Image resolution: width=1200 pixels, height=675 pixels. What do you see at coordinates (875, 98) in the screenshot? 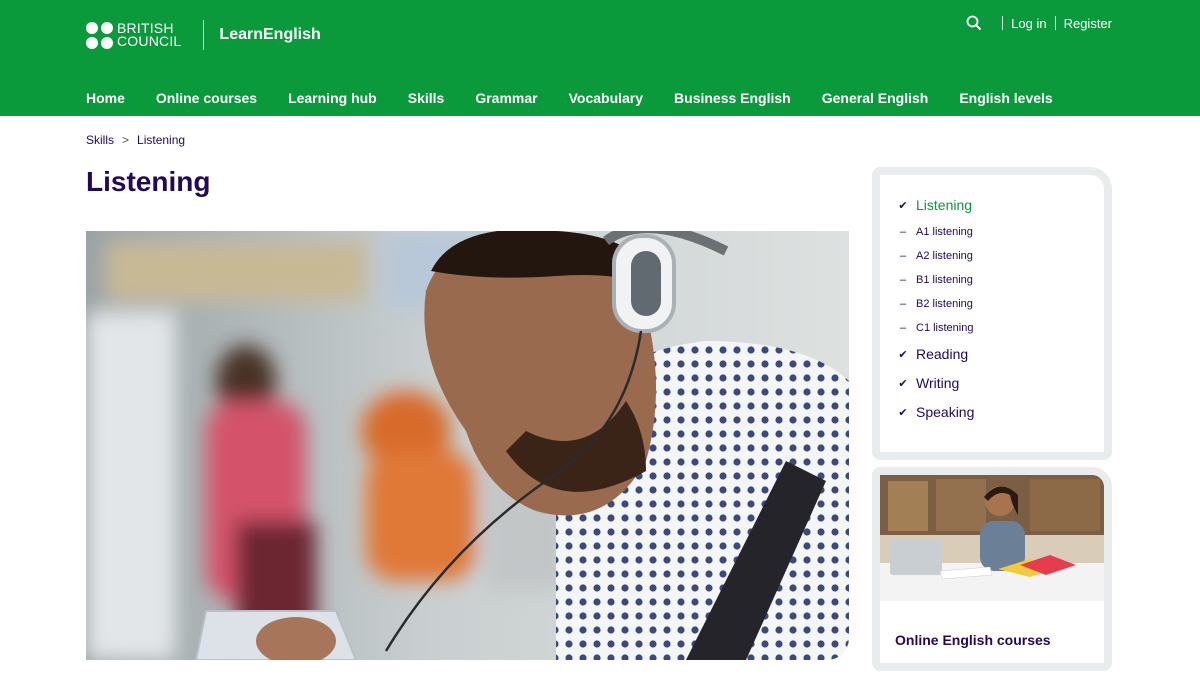
I see `nav-general-english: General English` at bounding box center [875, 98].